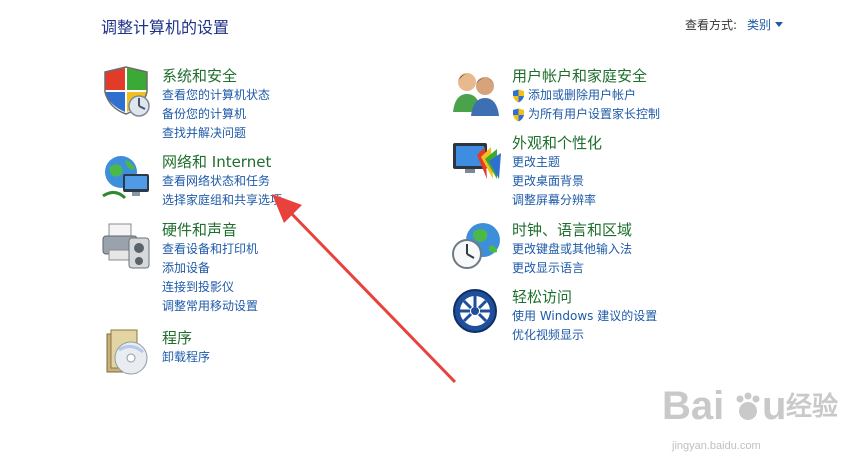 This screenshot has height=474, width=862. Describe the element at coordinates (476, 94) in the screenshot. I see `users-icon` at that location.